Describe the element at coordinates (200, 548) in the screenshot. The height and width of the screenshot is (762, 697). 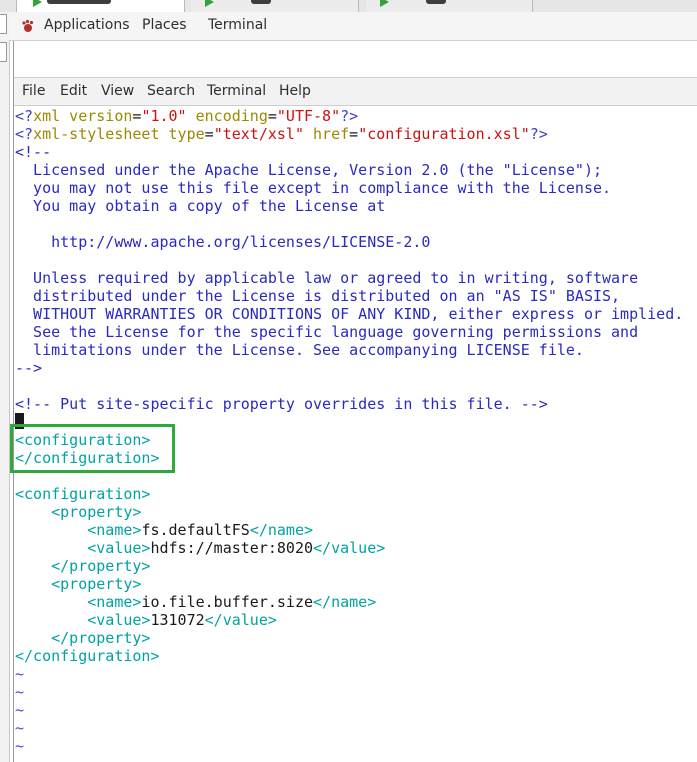
I see `property-value-line: <value>hdfs://master:8020</value>` at that location.